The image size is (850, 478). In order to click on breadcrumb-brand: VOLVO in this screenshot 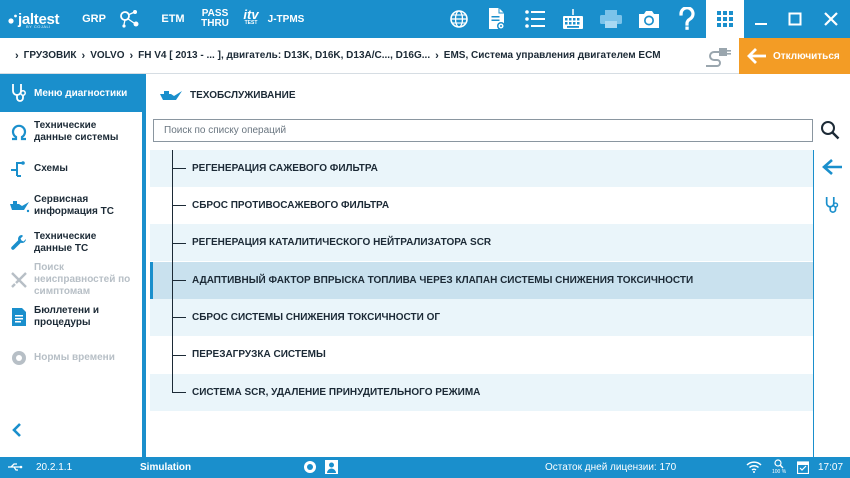, I will do `click(107, 55)`.